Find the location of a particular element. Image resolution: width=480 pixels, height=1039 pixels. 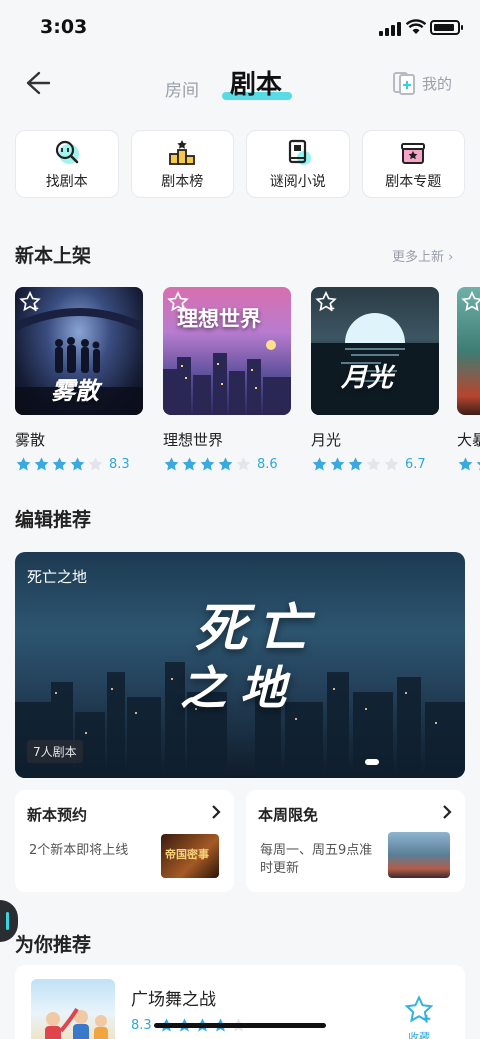

top-navbar: 房间 剧本 我的 is located at coordinates (240, 84).